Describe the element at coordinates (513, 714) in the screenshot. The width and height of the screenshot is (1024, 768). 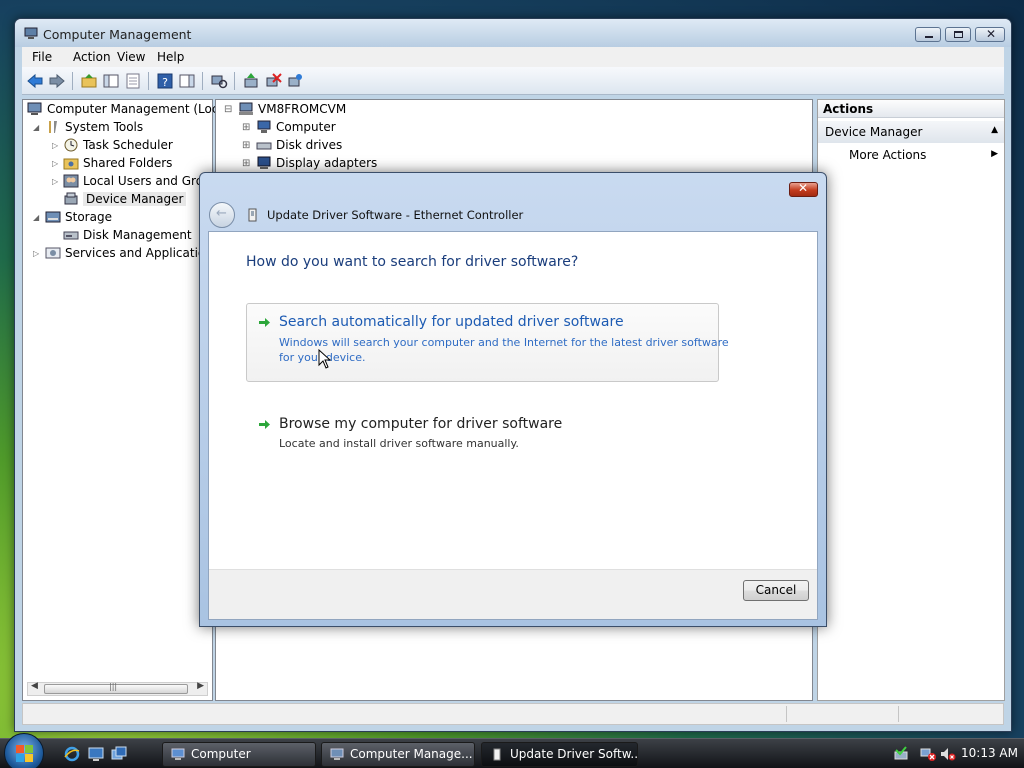
I see `status-bar` at that location.